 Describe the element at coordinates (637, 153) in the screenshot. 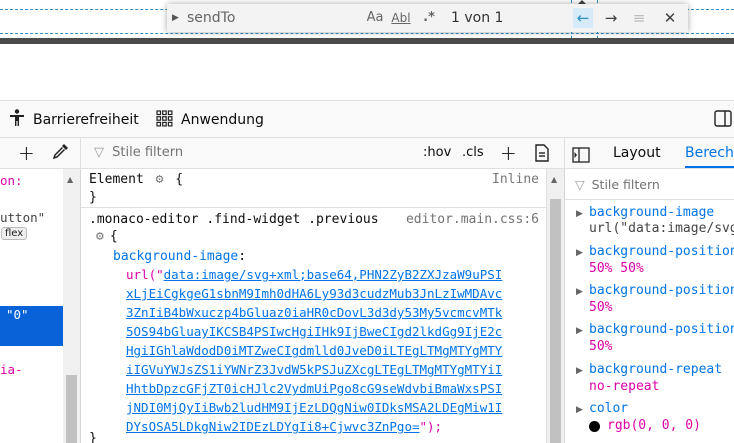

I see `tab-layout: Layout` at that location.